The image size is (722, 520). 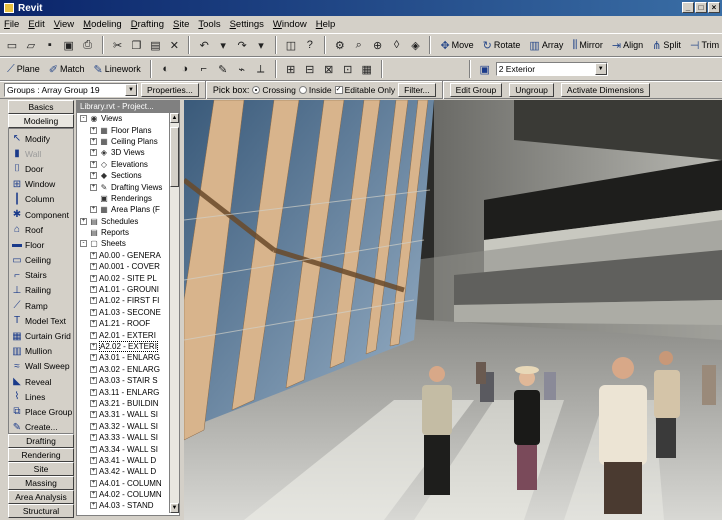 I want to click on tree-item: + ◆ Sections, so click(x=128, y=175).